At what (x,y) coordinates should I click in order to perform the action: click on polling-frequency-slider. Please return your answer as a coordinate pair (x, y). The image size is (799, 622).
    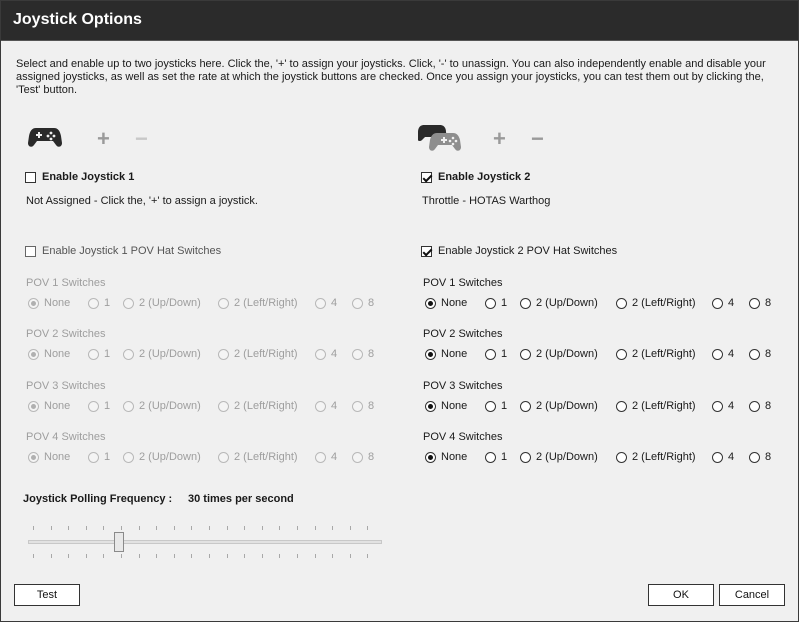
    Looking at the image, I should click on (206, 541).